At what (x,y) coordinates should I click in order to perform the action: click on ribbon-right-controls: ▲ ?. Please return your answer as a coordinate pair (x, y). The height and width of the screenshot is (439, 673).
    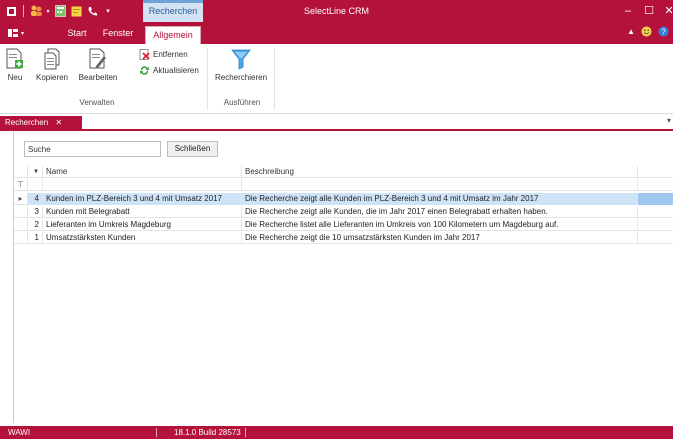
    Looking at the image, I should click on (648, 31).